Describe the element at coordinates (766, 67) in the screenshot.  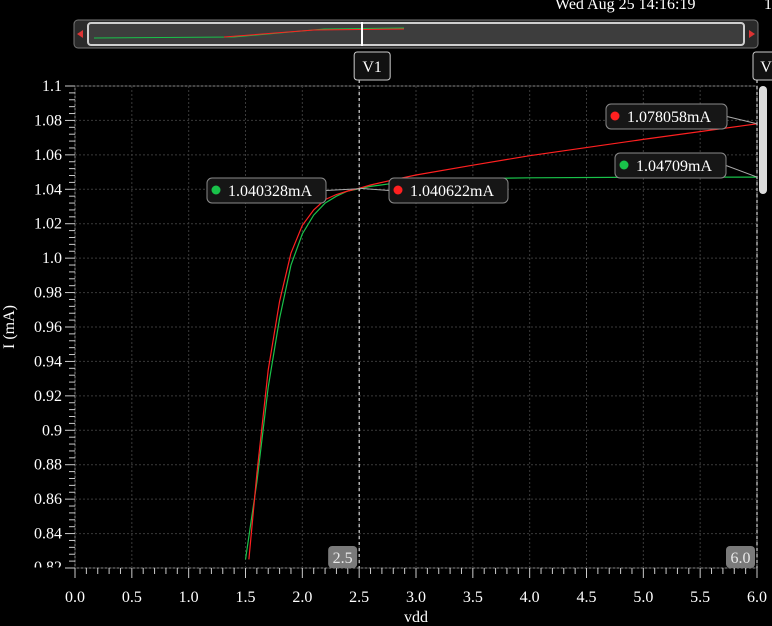
I see `marker-flag-label: V` at that location.